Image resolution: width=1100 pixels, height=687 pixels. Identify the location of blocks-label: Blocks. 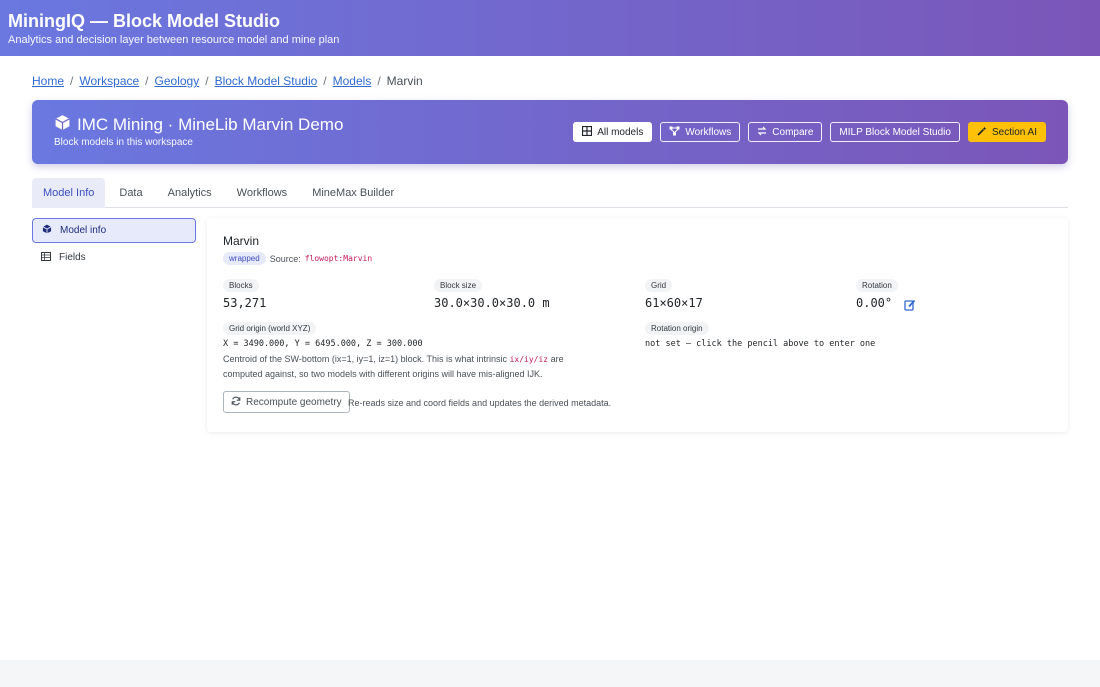
(241, 285).